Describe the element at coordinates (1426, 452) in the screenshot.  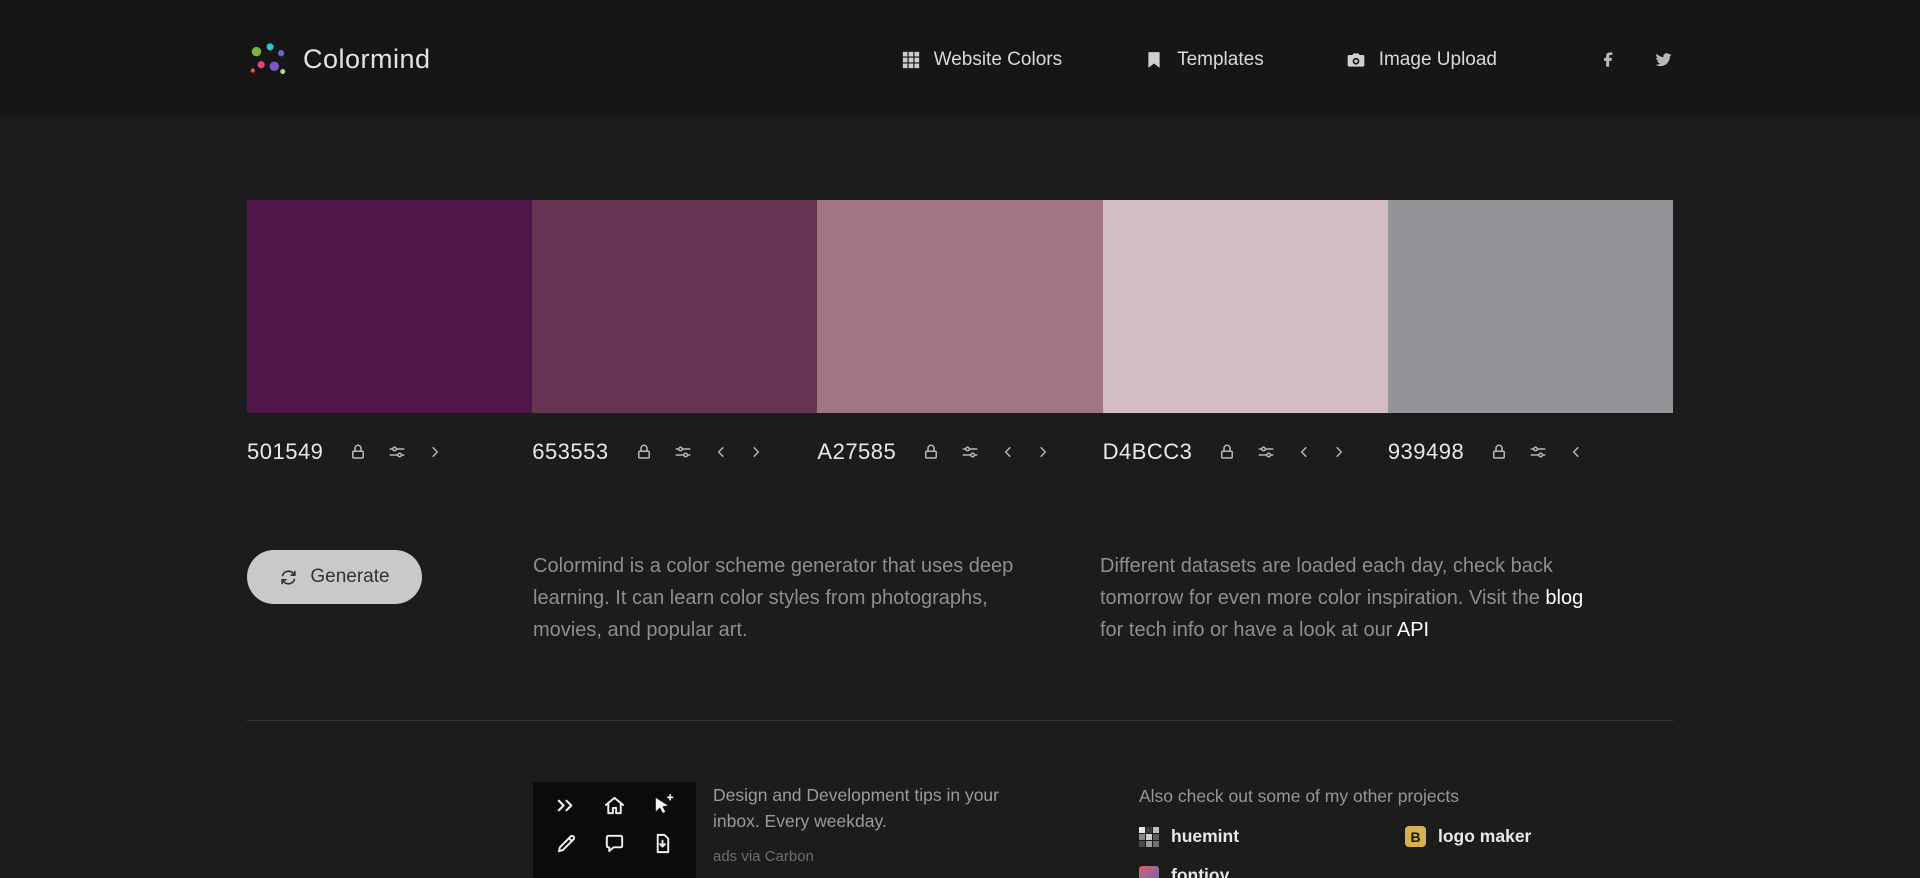
I see `hex-code: 939498` at that location.